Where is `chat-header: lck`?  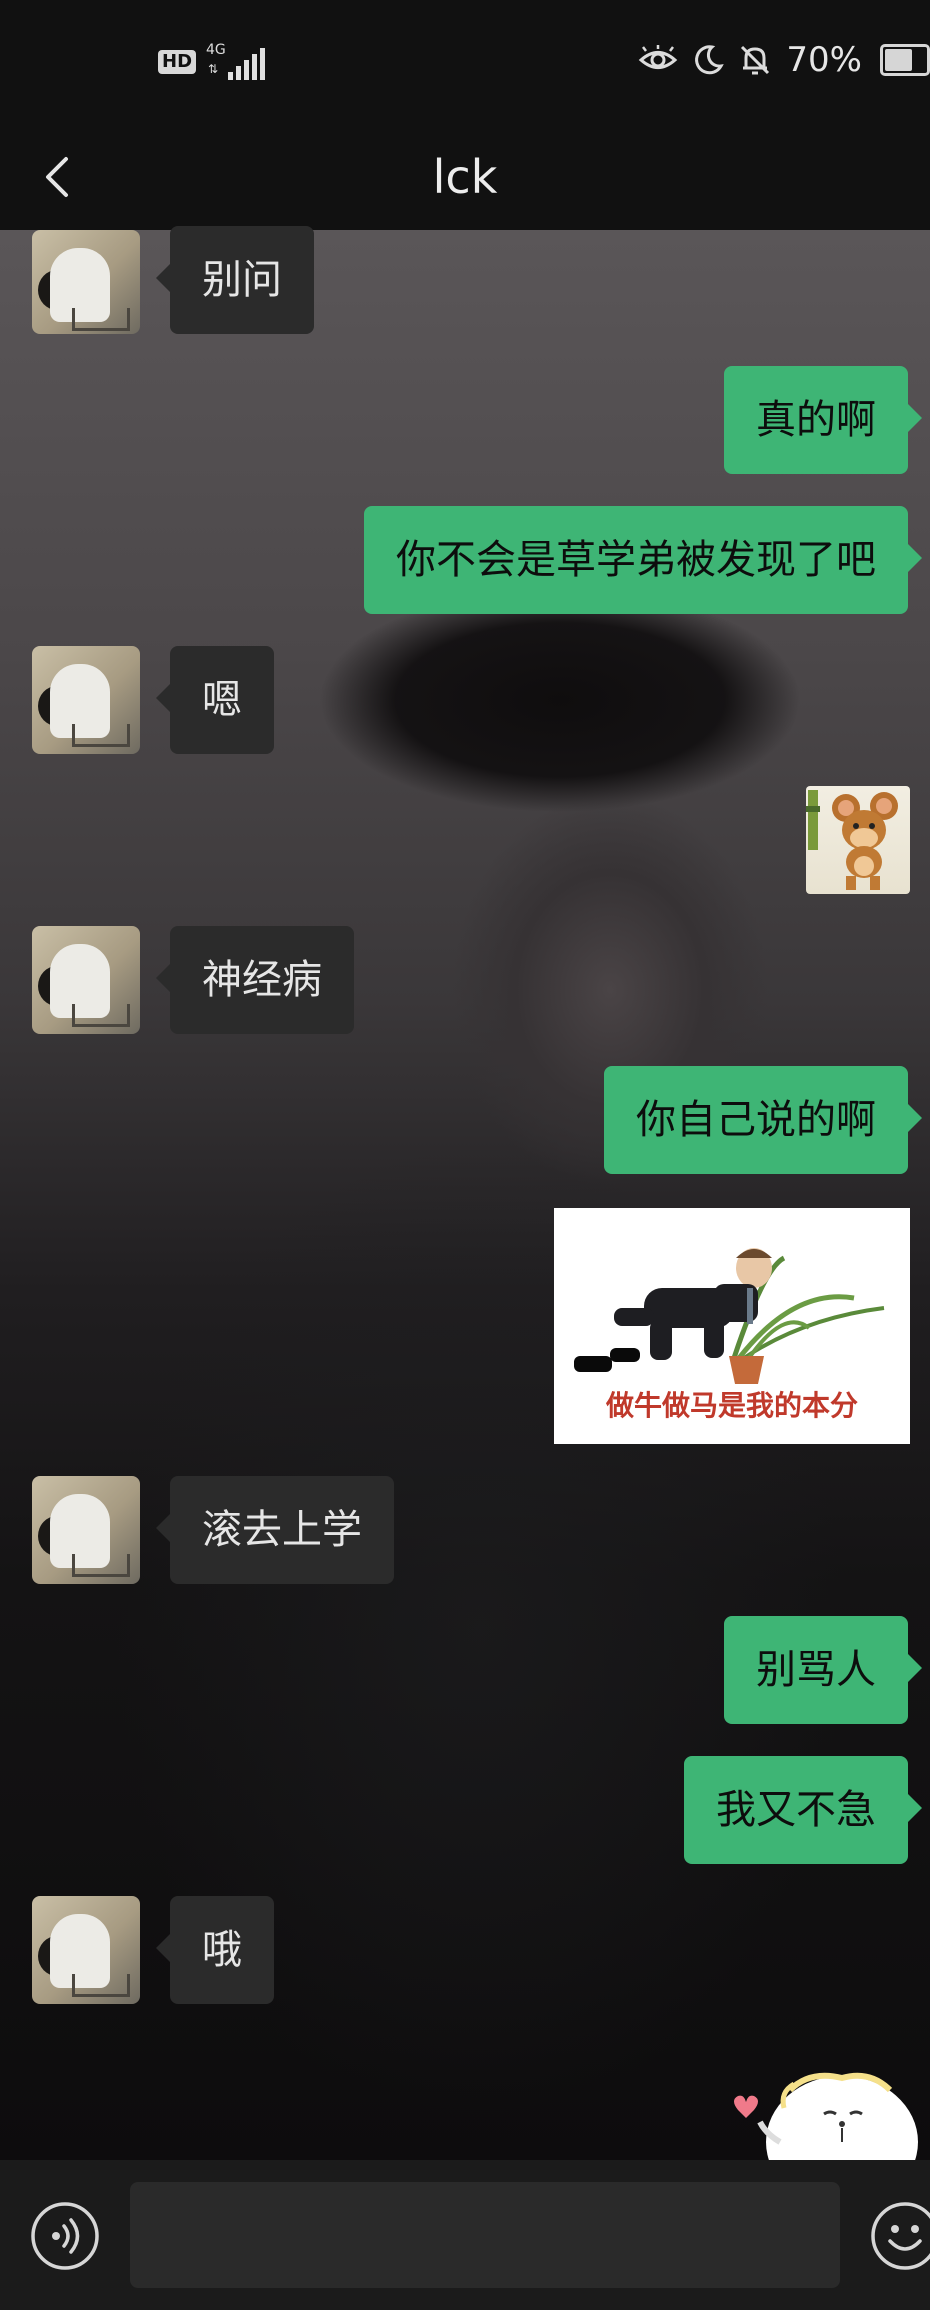
chat-header: lck is located at coordinates (465, 177).